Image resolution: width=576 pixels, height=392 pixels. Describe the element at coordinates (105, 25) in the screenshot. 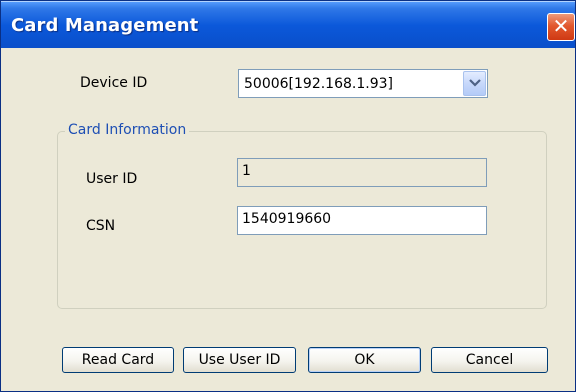

I see `window-title: Card Management` at that location.